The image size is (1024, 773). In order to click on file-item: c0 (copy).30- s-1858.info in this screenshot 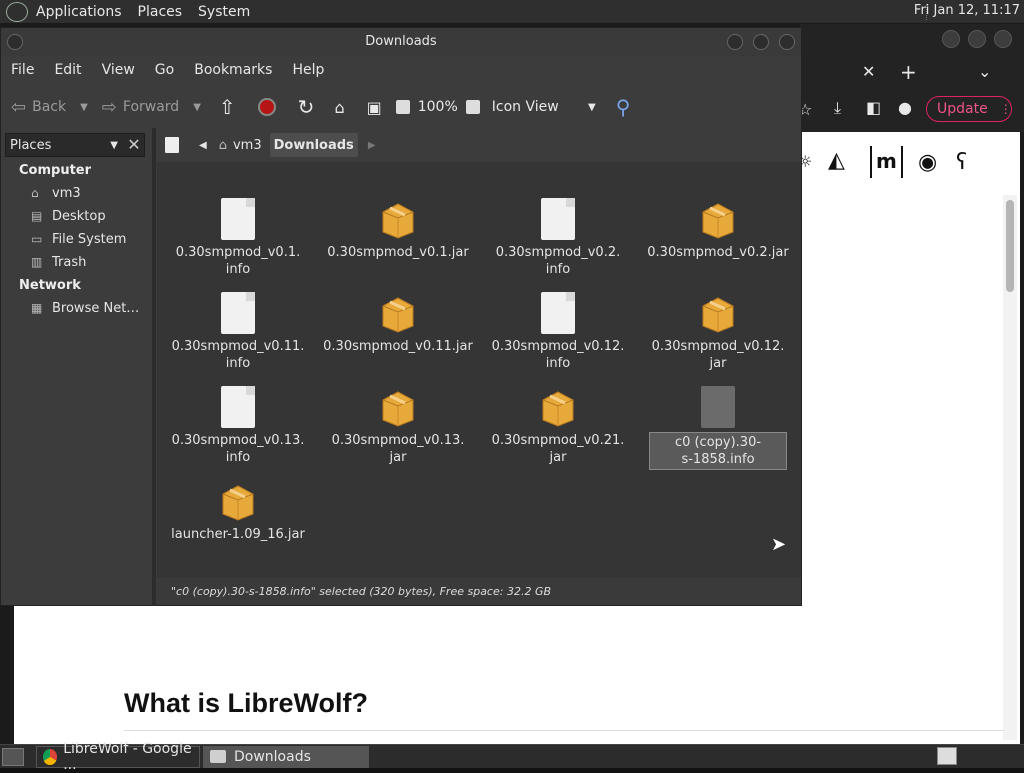, I will do `click(718, 428)`.